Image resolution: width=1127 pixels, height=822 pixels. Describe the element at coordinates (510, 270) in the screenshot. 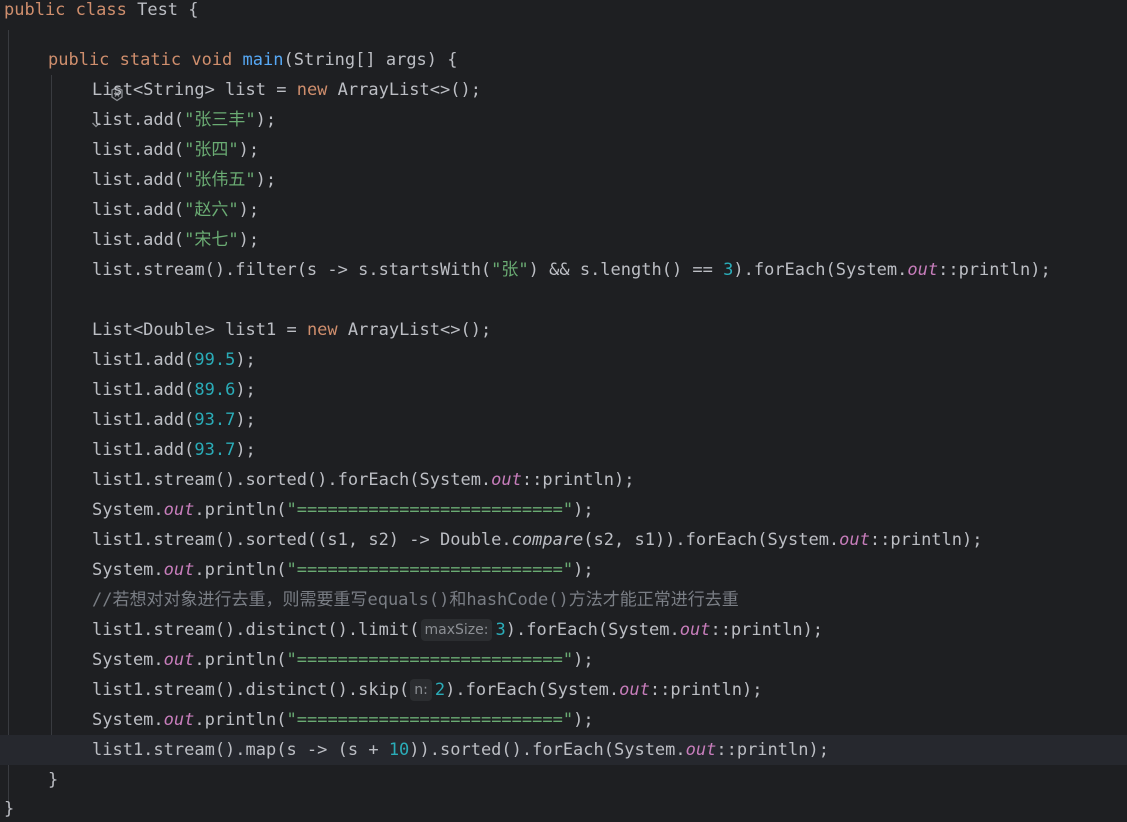

I see `string-literal: "张"` at that location.